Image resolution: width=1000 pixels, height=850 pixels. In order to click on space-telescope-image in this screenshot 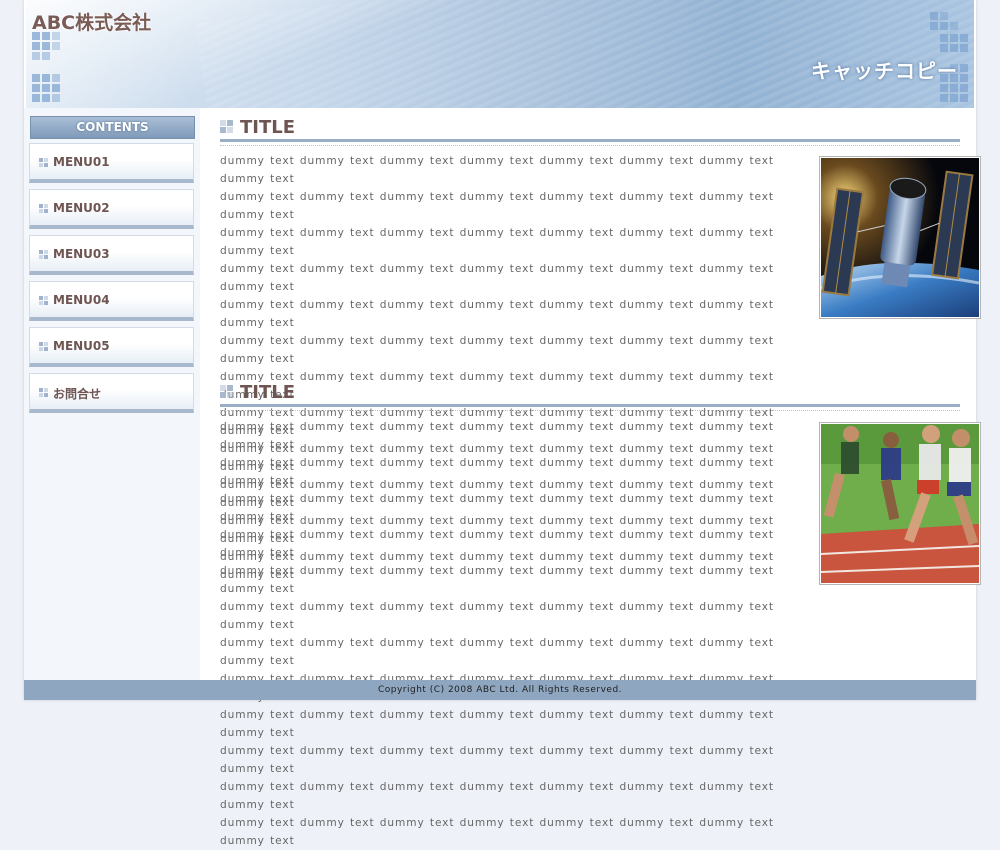, I will do `click(900, 237)`.